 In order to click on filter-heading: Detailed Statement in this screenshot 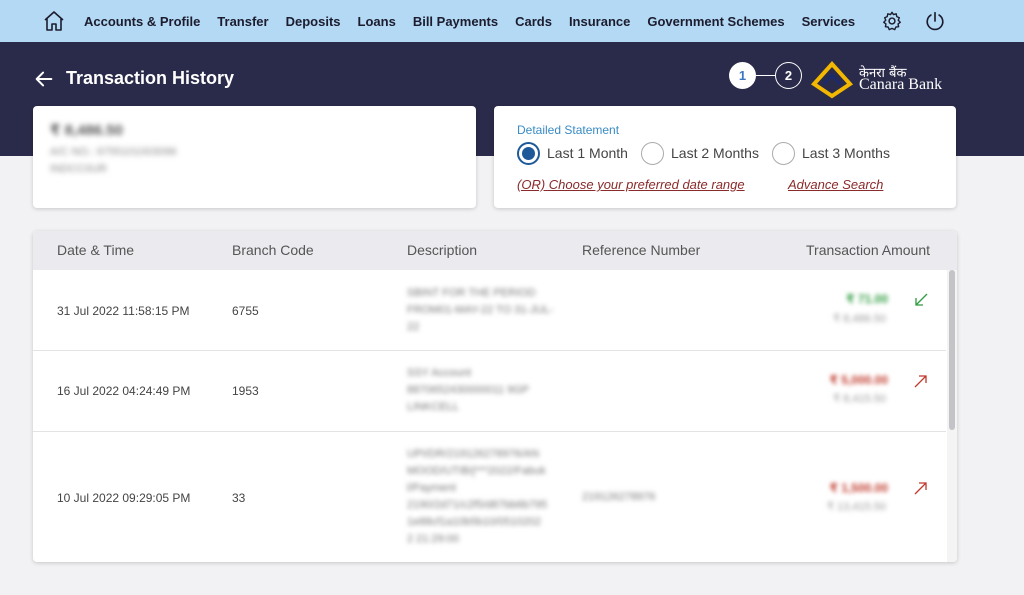, I will do `click(568, 130)`.